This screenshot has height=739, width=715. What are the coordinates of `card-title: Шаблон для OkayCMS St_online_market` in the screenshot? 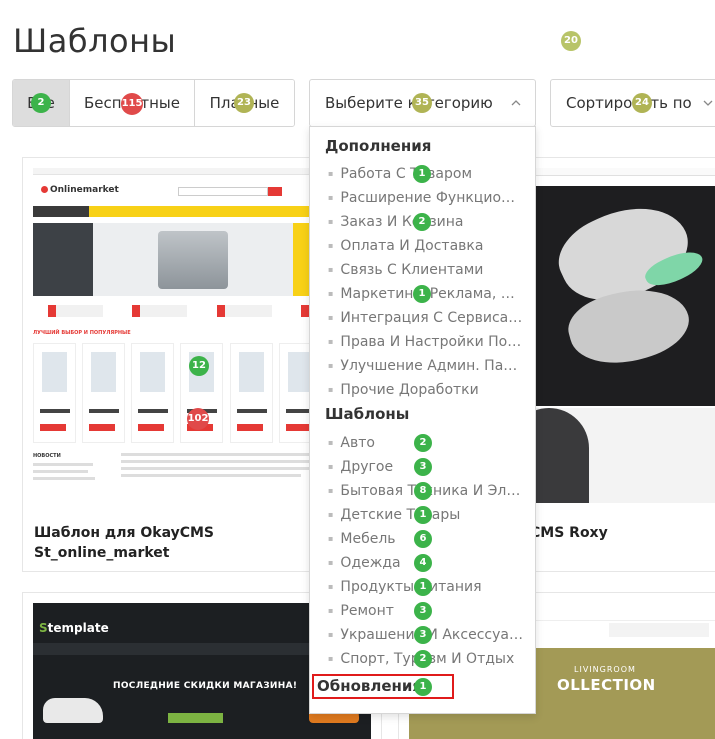 It's located at (124, 543).